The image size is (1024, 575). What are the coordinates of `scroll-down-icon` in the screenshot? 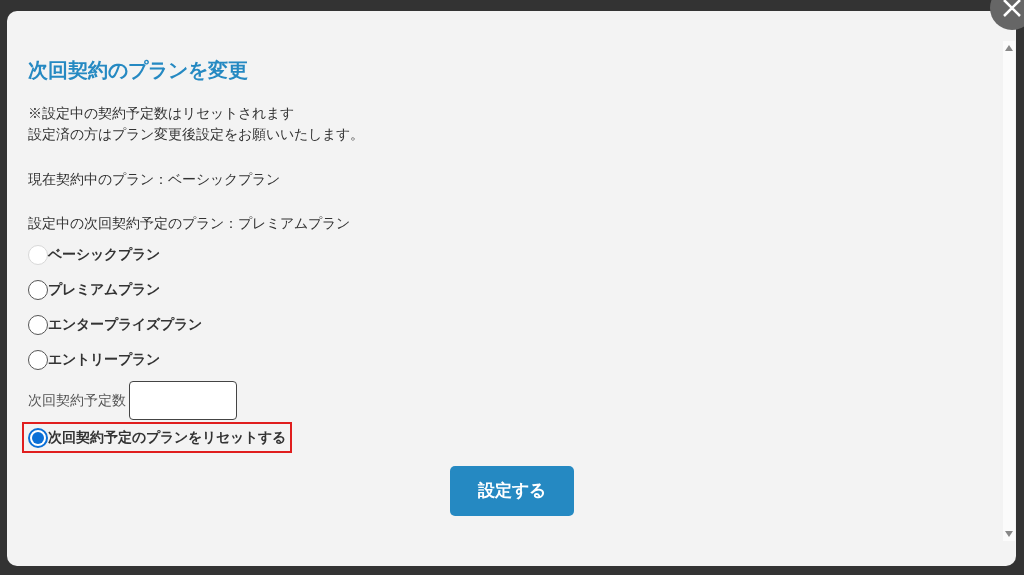 It's located at (1009, 534).